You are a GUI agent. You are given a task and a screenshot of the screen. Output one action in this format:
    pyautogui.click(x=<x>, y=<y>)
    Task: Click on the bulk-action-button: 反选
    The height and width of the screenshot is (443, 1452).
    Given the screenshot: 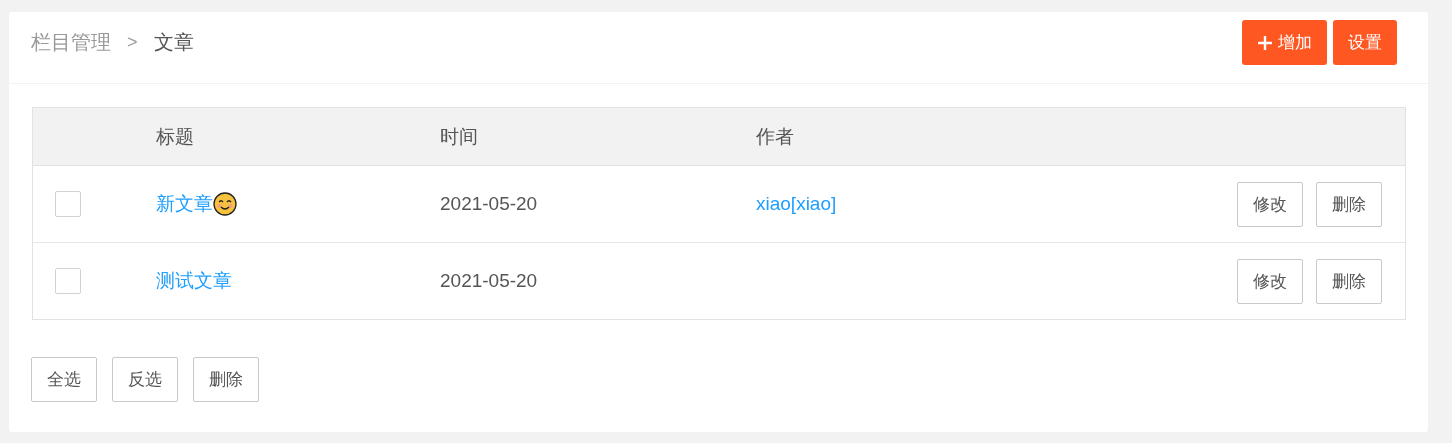 What is the action you would take?
    pyautogui.click(x=145, y=379)
    